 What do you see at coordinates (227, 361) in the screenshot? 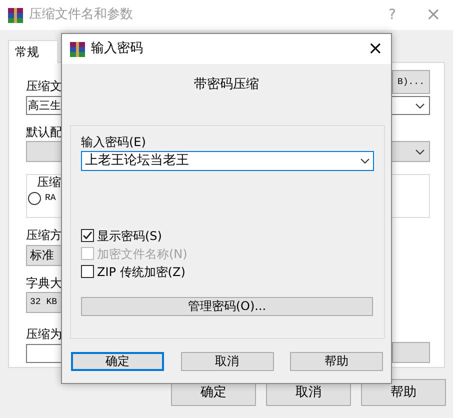
I see `dialog-button: 取消` at bounding box center [227, 361].